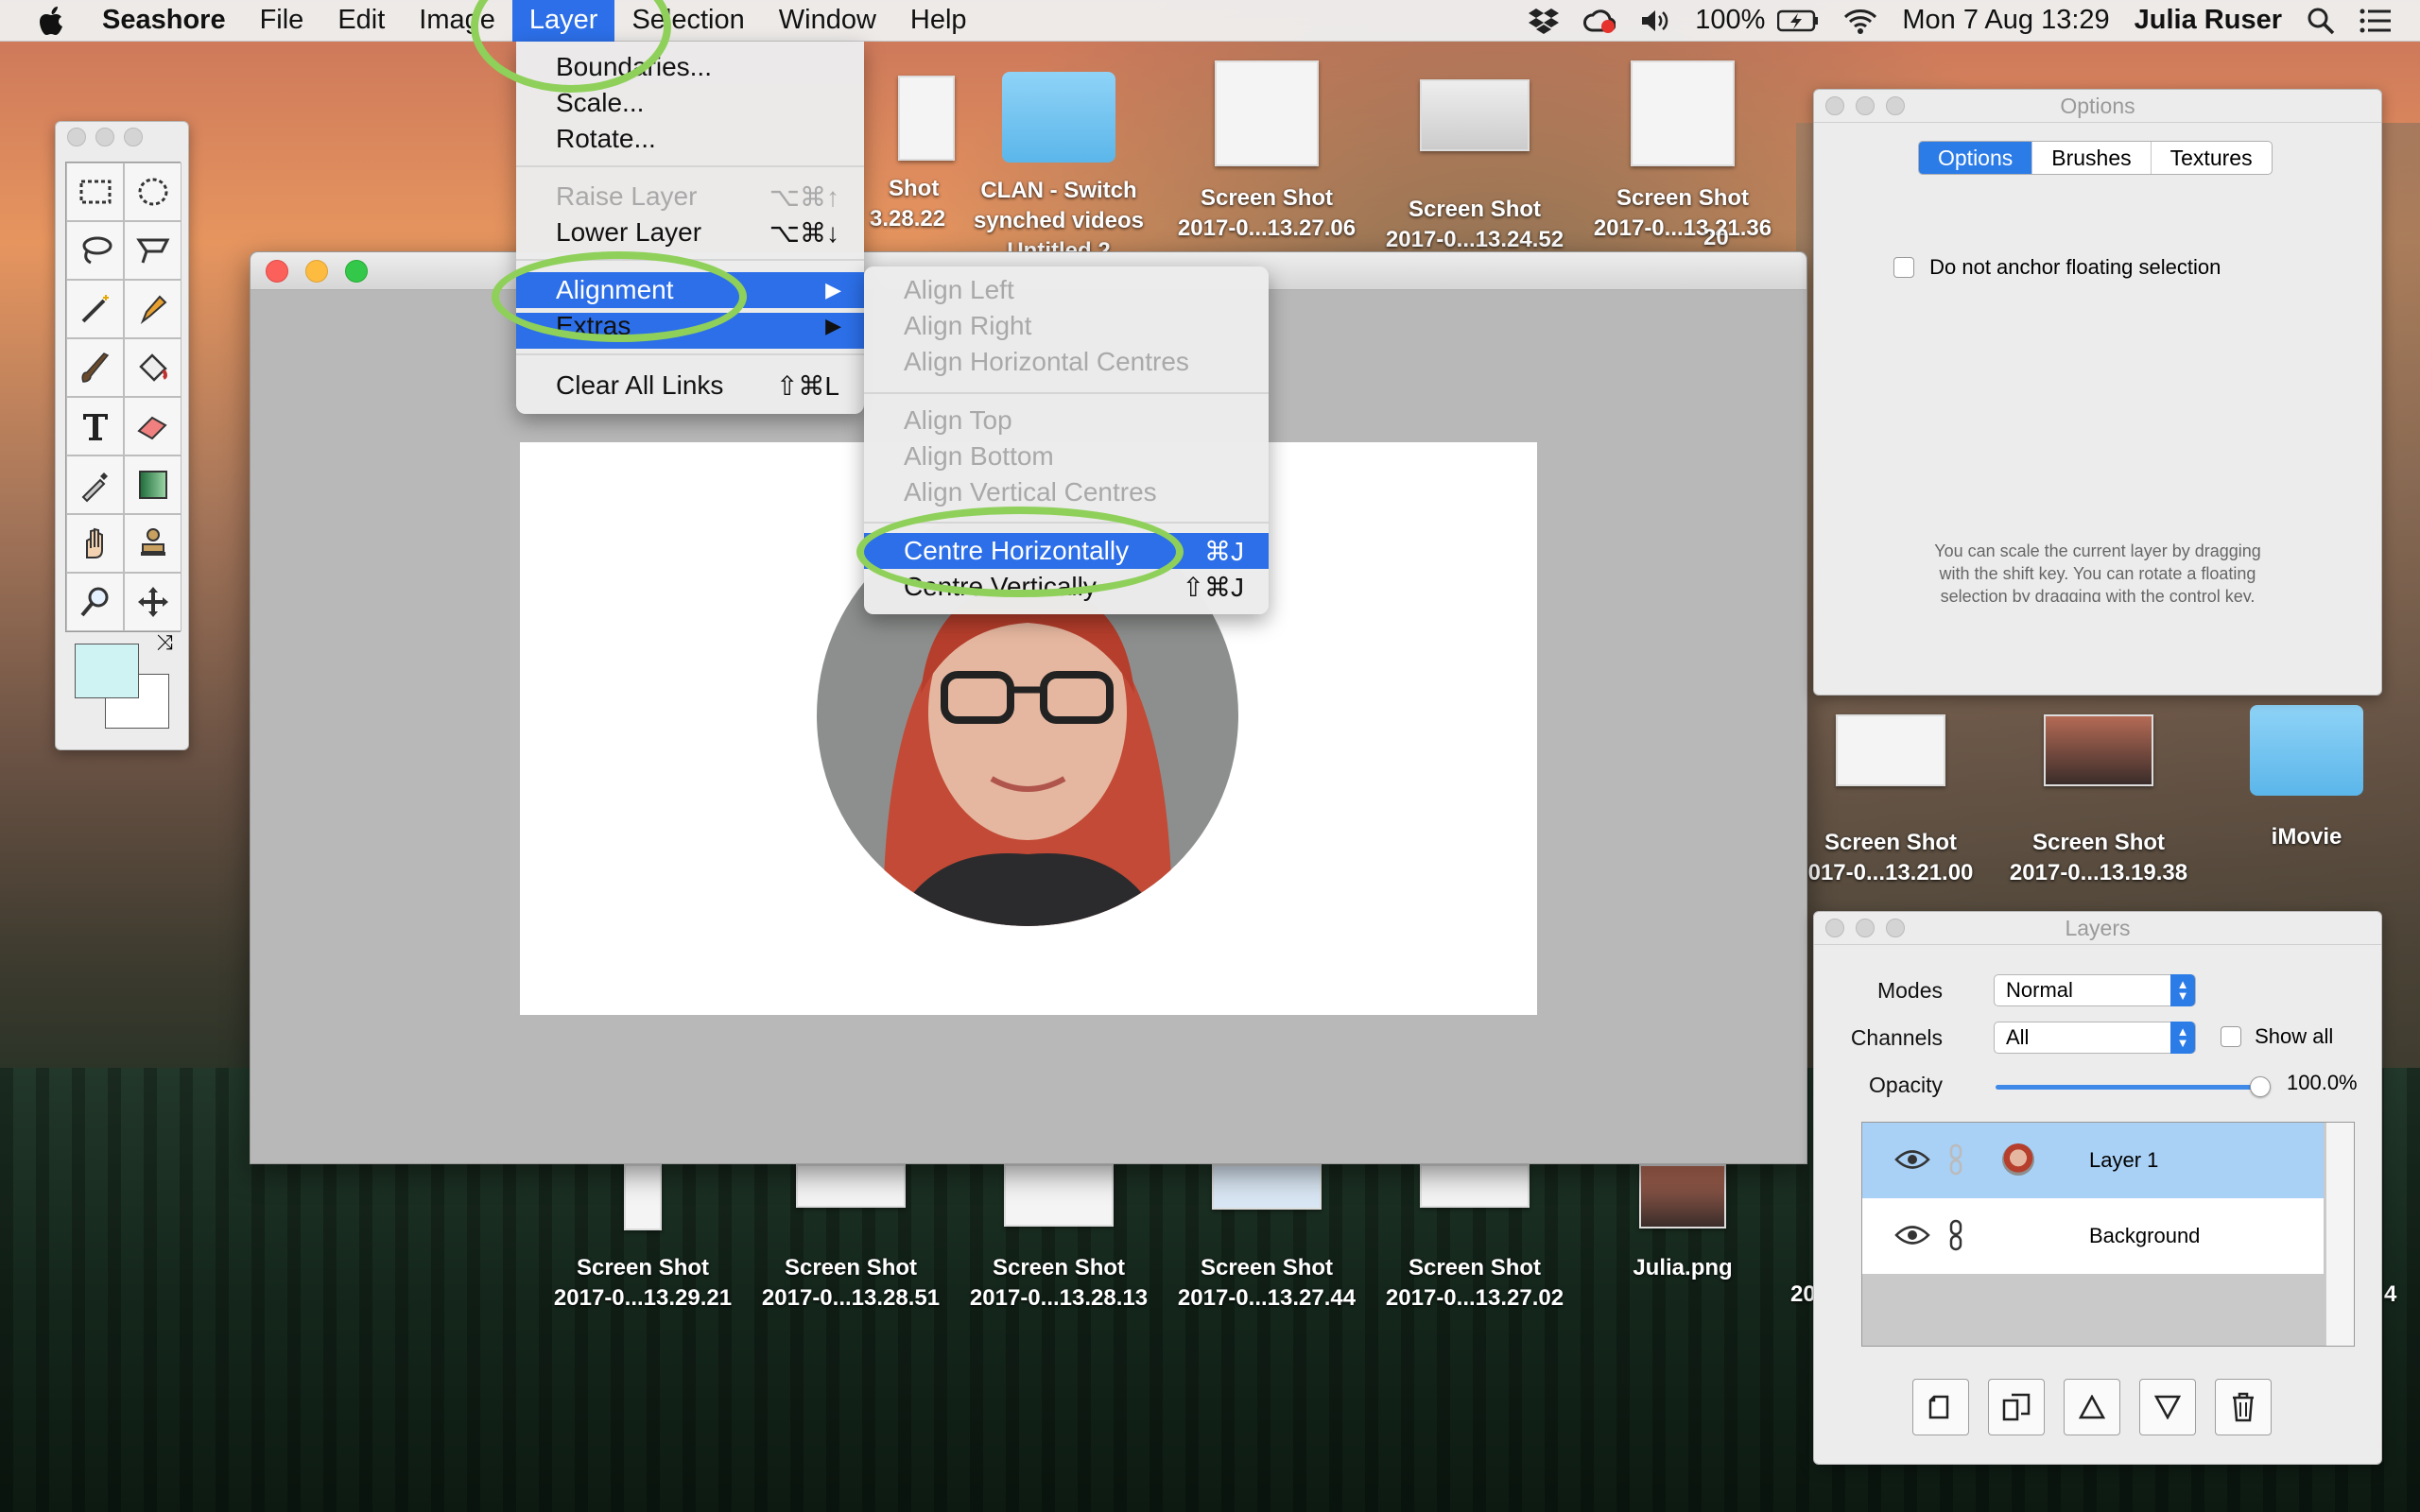 The image size is (2420, 1512). Describe the element at coordinates (643, 1239) in the screenshot. I see `desktop-icon-screenshot: Screen Shot 2017-0...13.29.21` at that location.